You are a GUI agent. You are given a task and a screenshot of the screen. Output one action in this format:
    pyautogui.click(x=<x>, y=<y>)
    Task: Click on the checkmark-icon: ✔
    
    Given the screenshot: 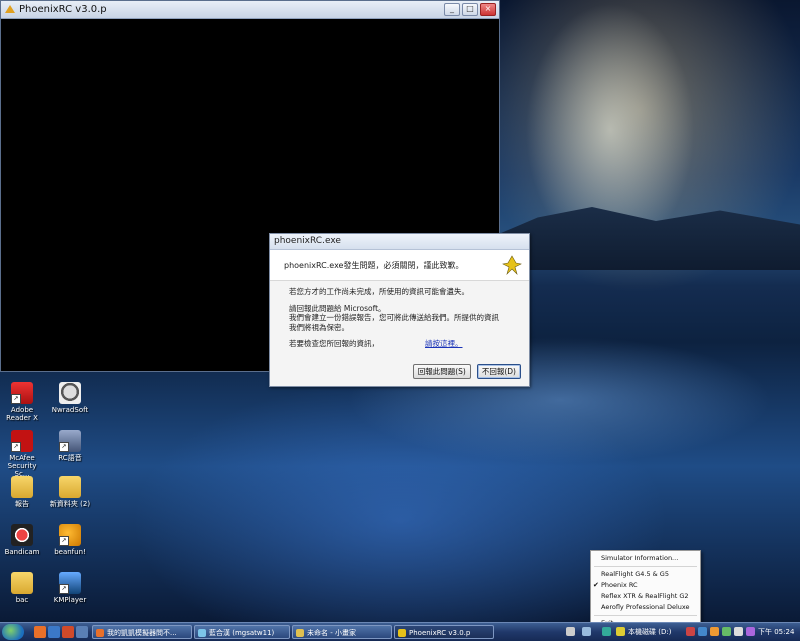 What is the action you would take?
    pyautogui.click(x=596, y=585)
    